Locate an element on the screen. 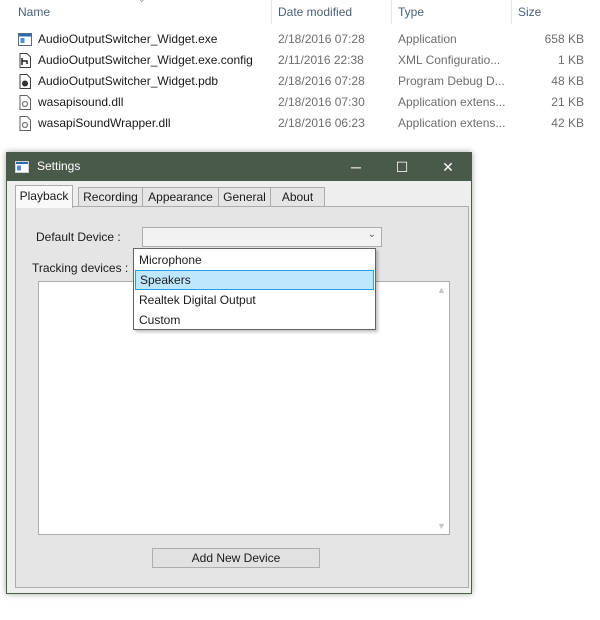 The height and width of the screenshot is (620, 600). dropdown-option-speakers: Speakers is located at coordinates (254, 280).